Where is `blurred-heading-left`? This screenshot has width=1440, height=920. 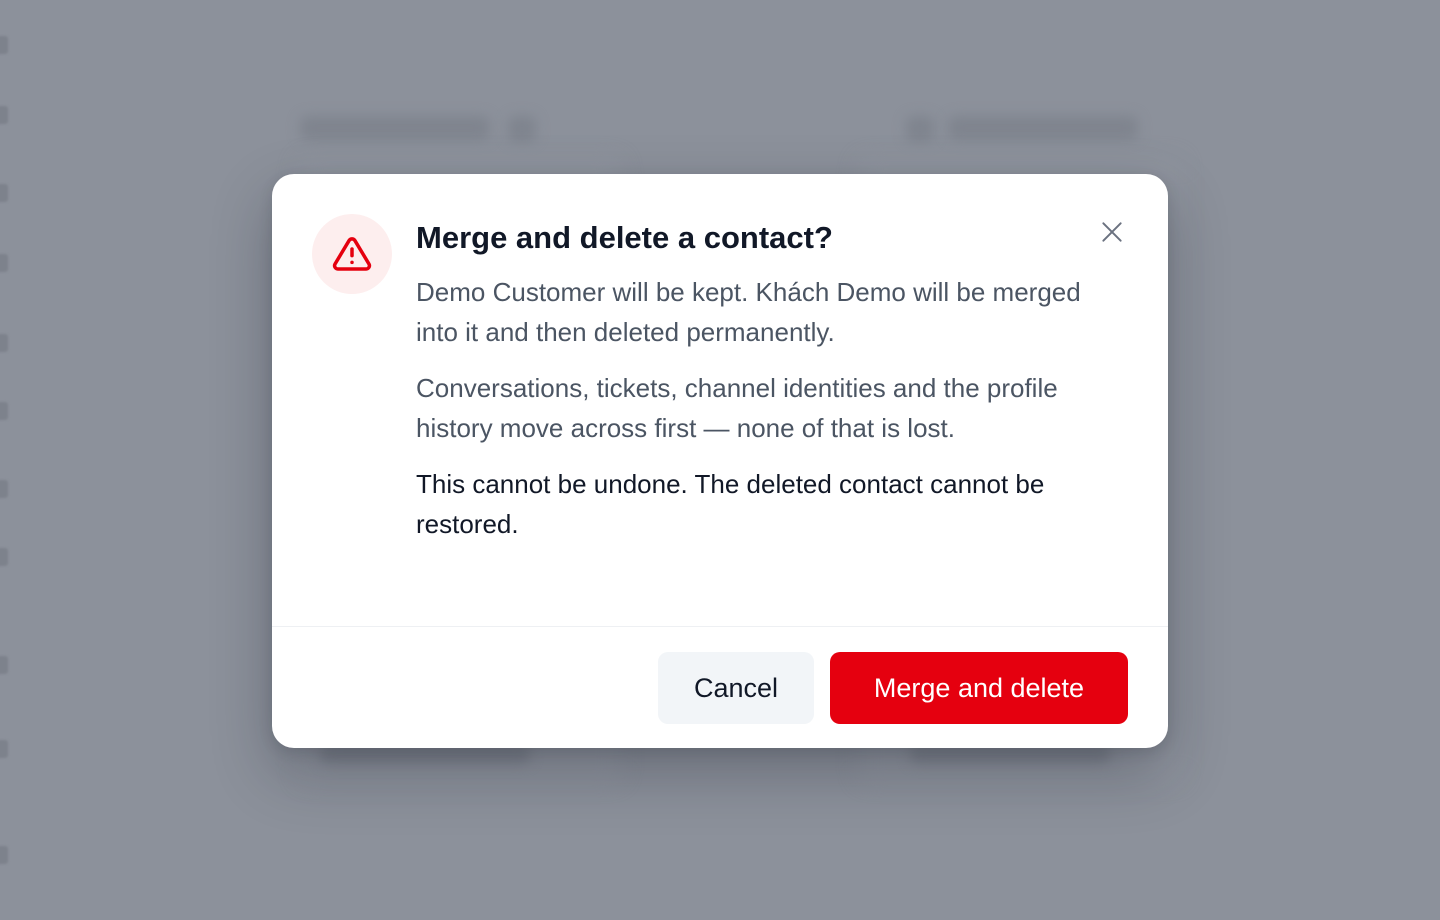 blurred-heading-left is located at coordinates (395, 128).